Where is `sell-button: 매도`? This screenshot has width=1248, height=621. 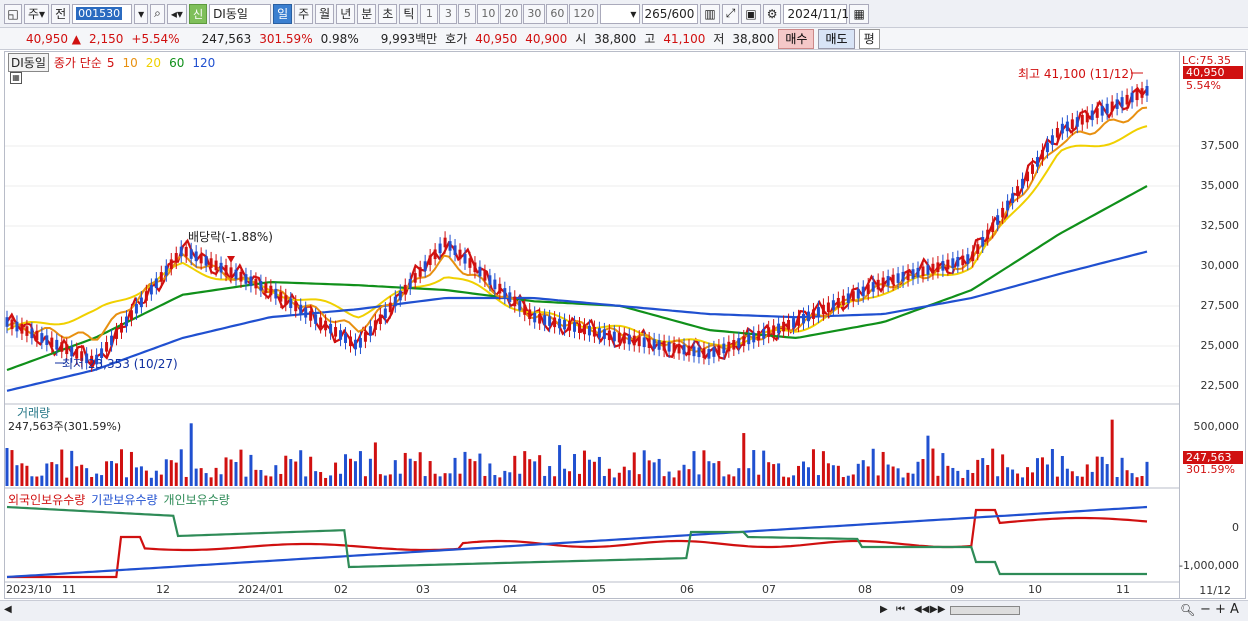
sell-button: 매도 is located at coordinates (836, 38).